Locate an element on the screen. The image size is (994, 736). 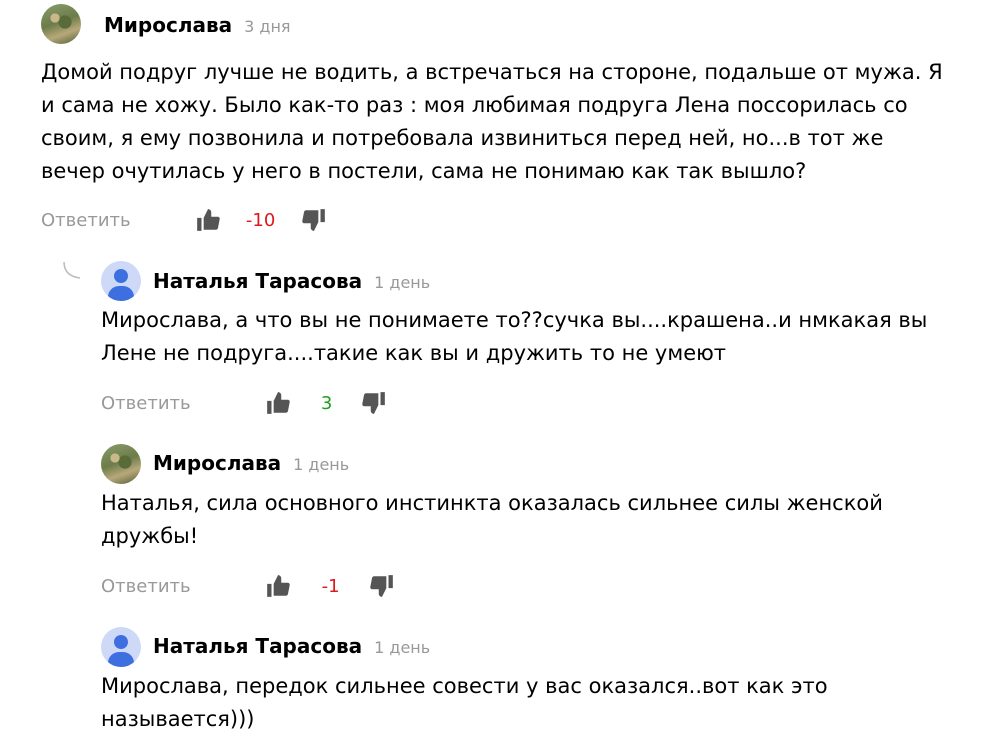
comment-actions: Ответить -1 is located at coordinates (248, 586).